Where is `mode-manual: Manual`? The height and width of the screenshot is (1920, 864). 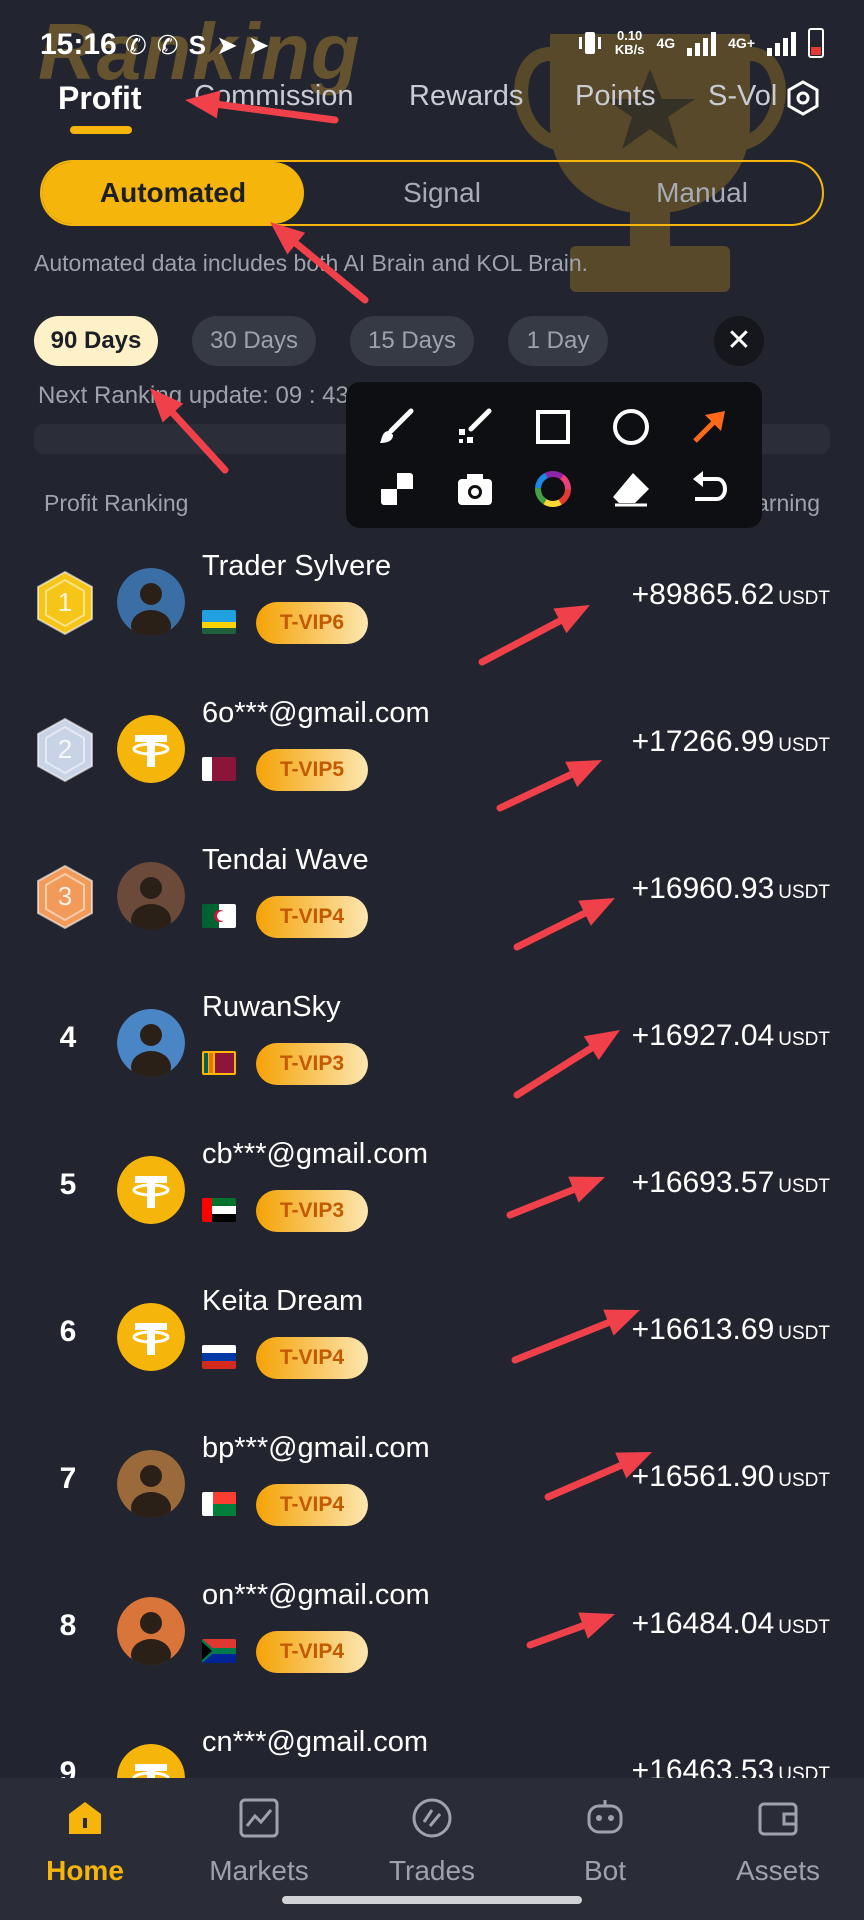 mode-manual: Manual is located at coordinates (702, 193).